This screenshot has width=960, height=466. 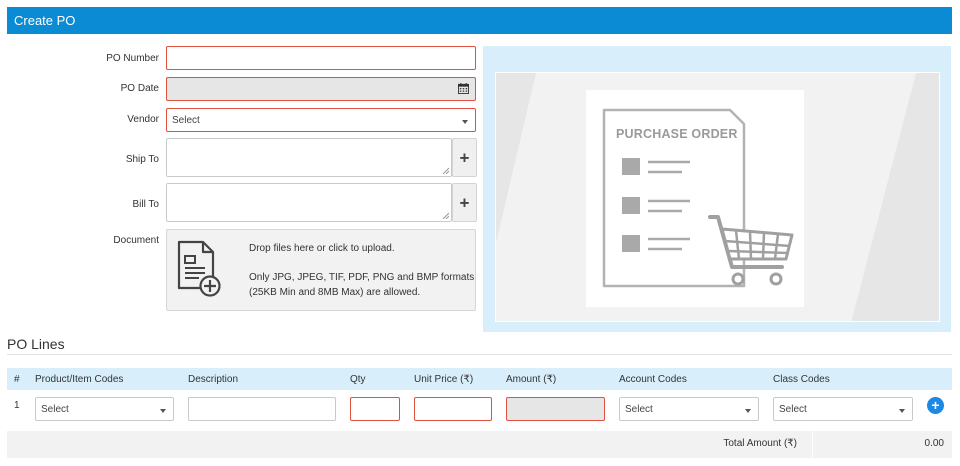 I want to click on add-ship-to-button: +, so click(x=464, y=157).